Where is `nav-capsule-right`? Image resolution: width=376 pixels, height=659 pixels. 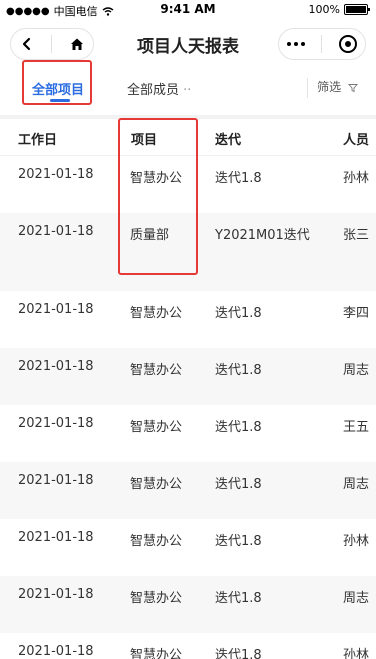
nav-capsule-right is located at coordinates (322, 44).